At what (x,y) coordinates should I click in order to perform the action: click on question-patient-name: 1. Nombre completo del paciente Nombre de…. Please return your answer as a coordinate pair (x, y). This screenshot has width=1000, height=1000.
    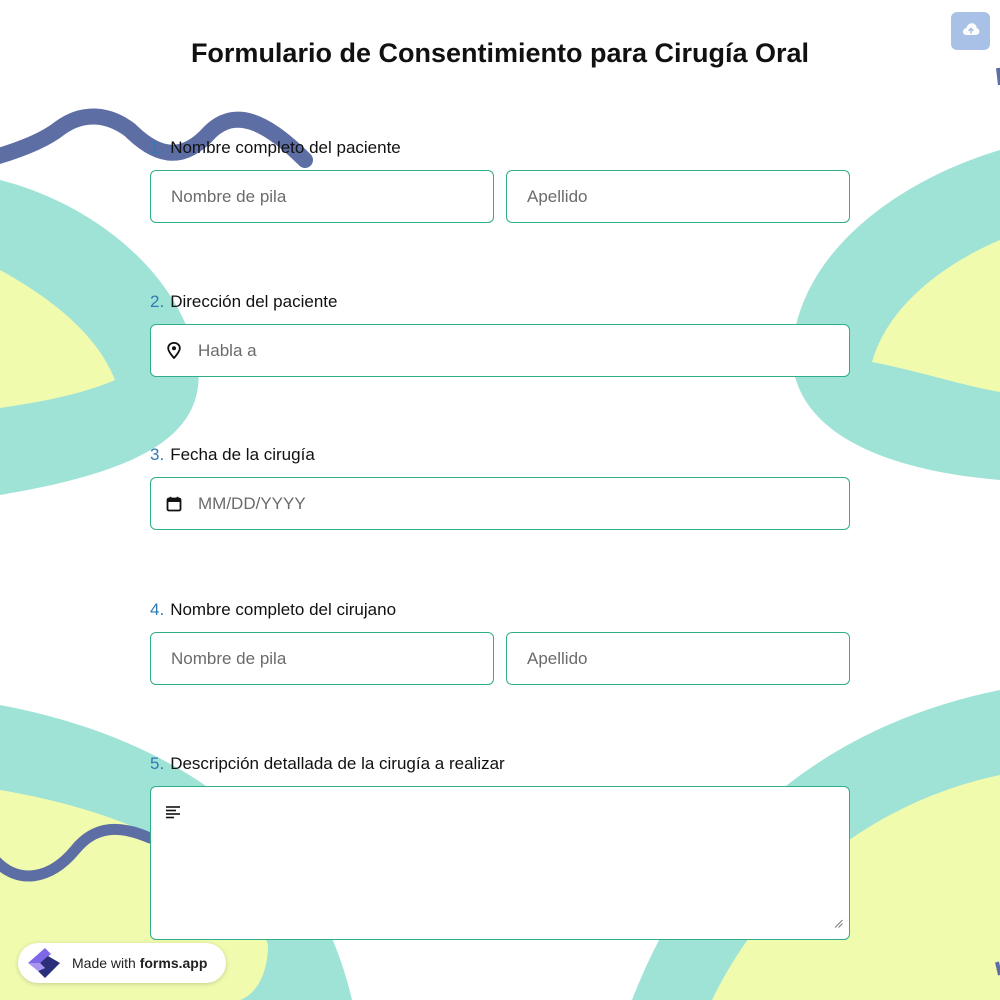
    Looking at the image, I should click on (500, 179).